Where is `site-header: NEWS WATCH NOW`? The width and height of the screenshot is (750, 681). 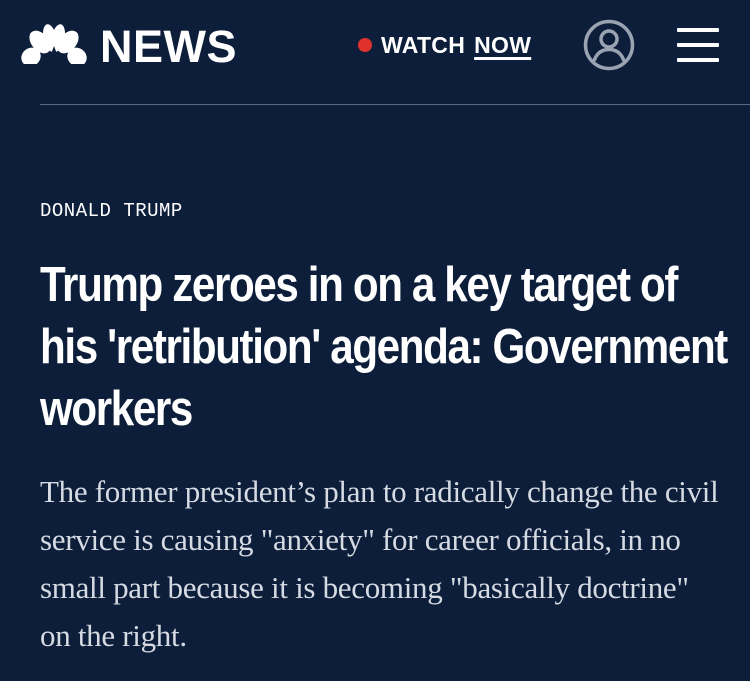 site-header: NEWS WATCH NOW is located at coordinates (375, 46).